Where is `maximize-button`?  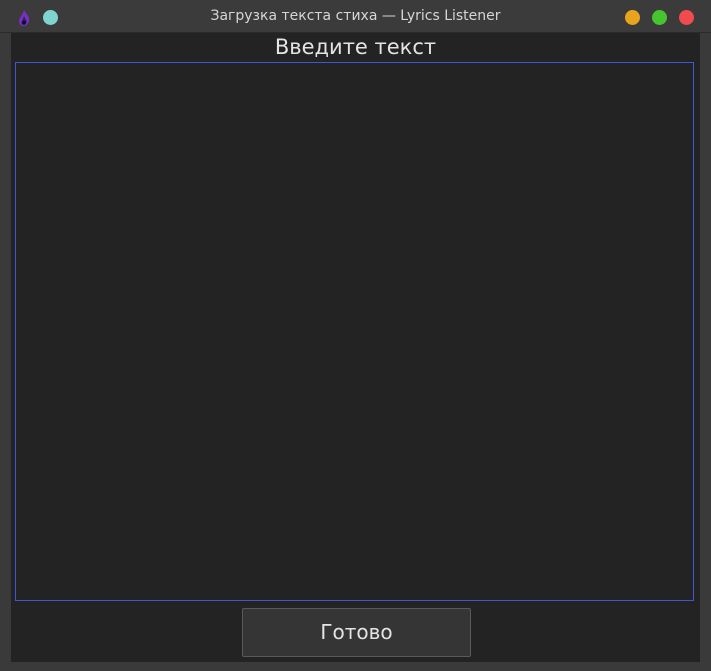 maximize-button is located at coordinates (659, 17).